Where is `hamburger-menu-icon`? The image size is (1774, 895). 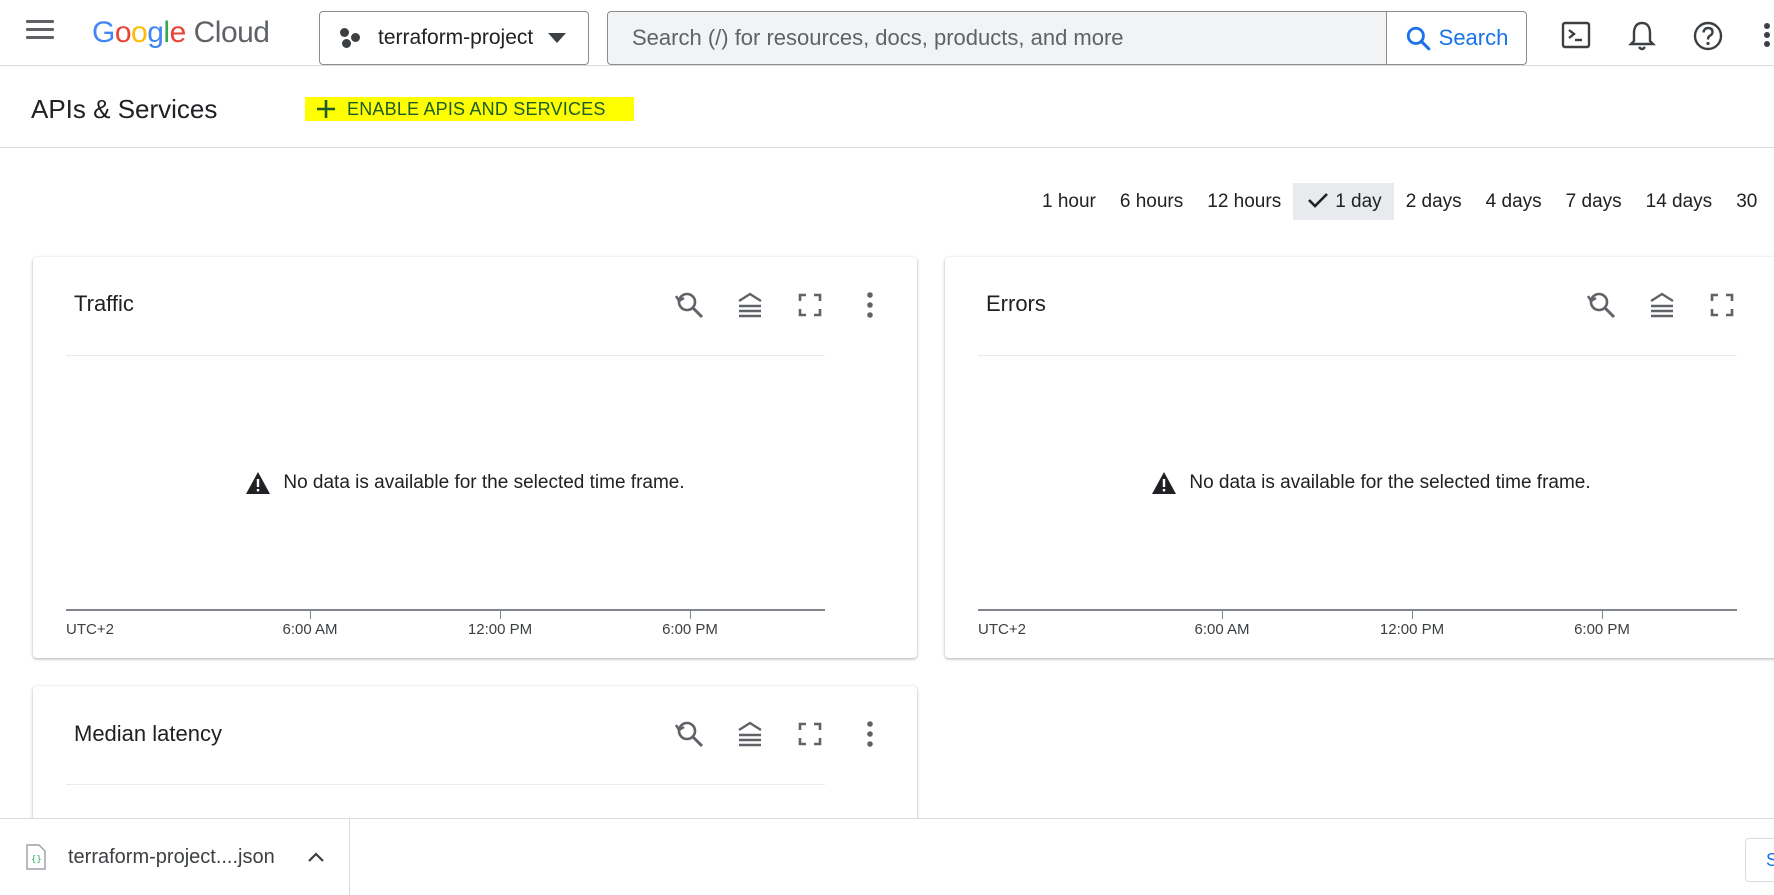
hamburger-menu-icon is located at coordinates (41, 33).